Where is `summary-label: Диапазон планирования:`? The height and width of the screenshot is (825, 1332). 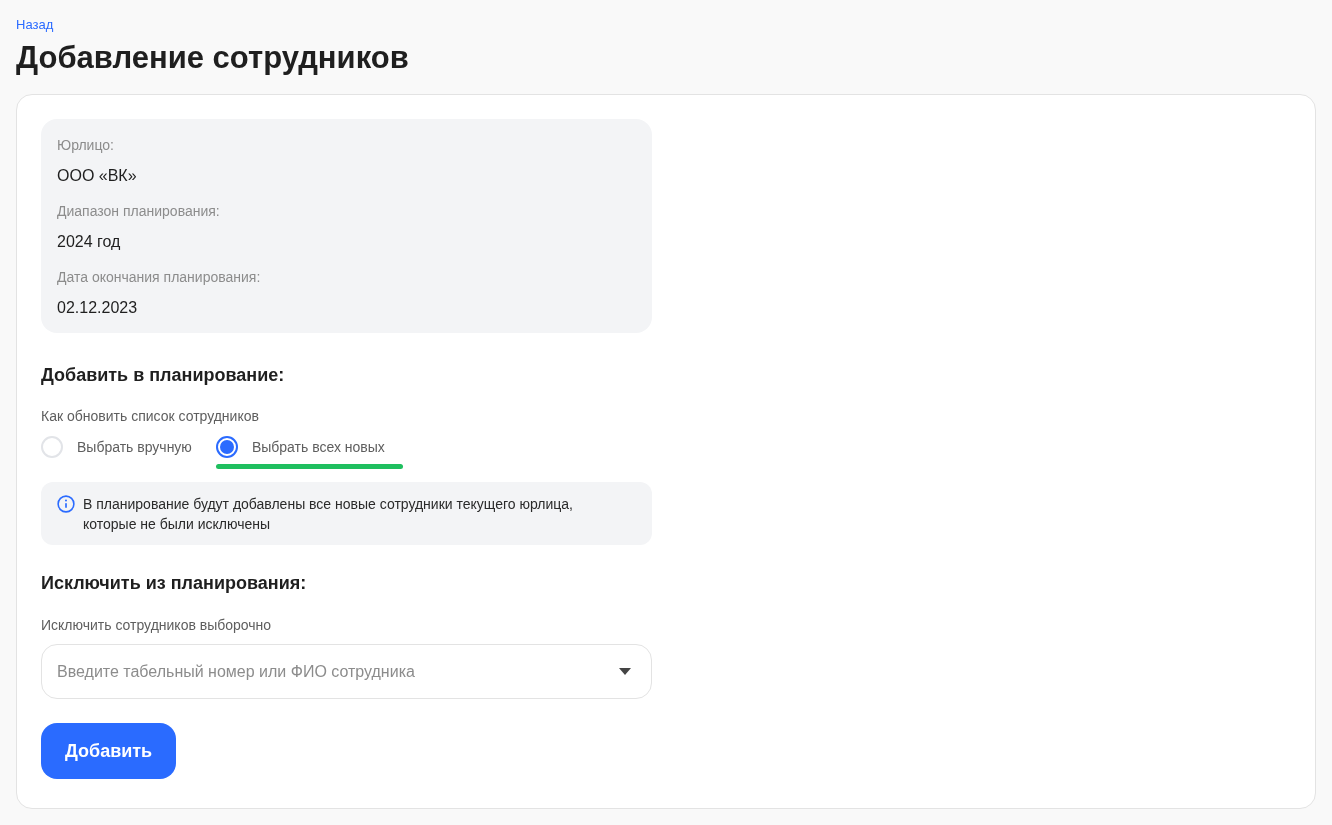 summary-label: Диапазон планирования: is located at coordinates (139, 211).